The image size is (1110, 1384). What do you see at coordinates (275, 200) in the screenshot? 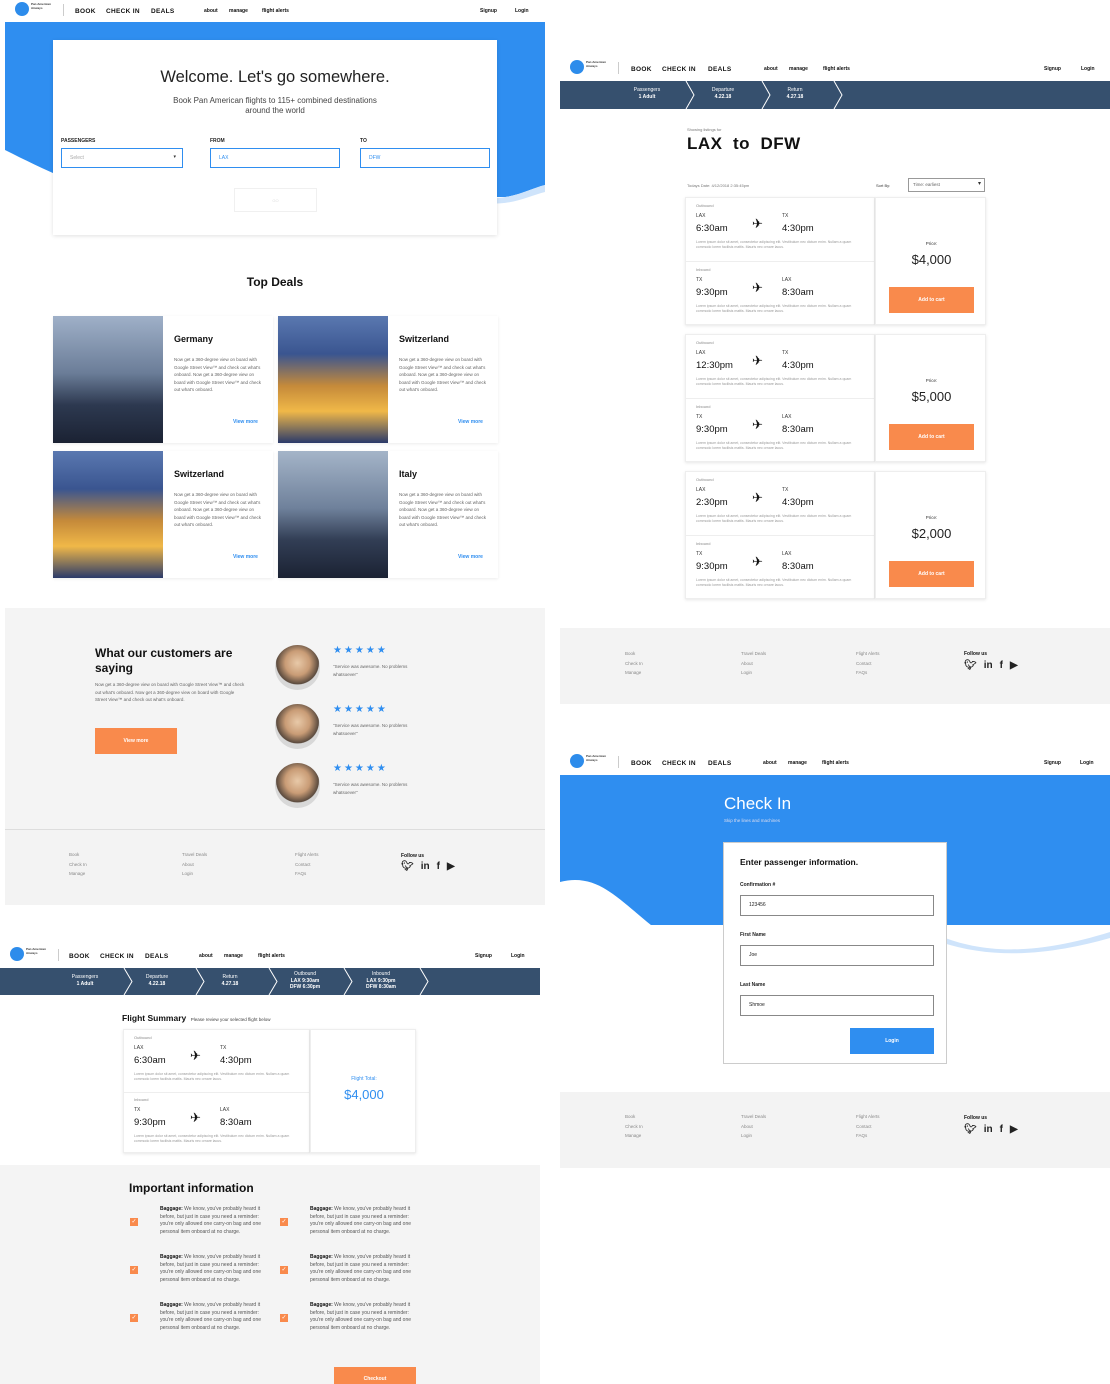
I see `search-button: GO` at bounding box center [275, 200].